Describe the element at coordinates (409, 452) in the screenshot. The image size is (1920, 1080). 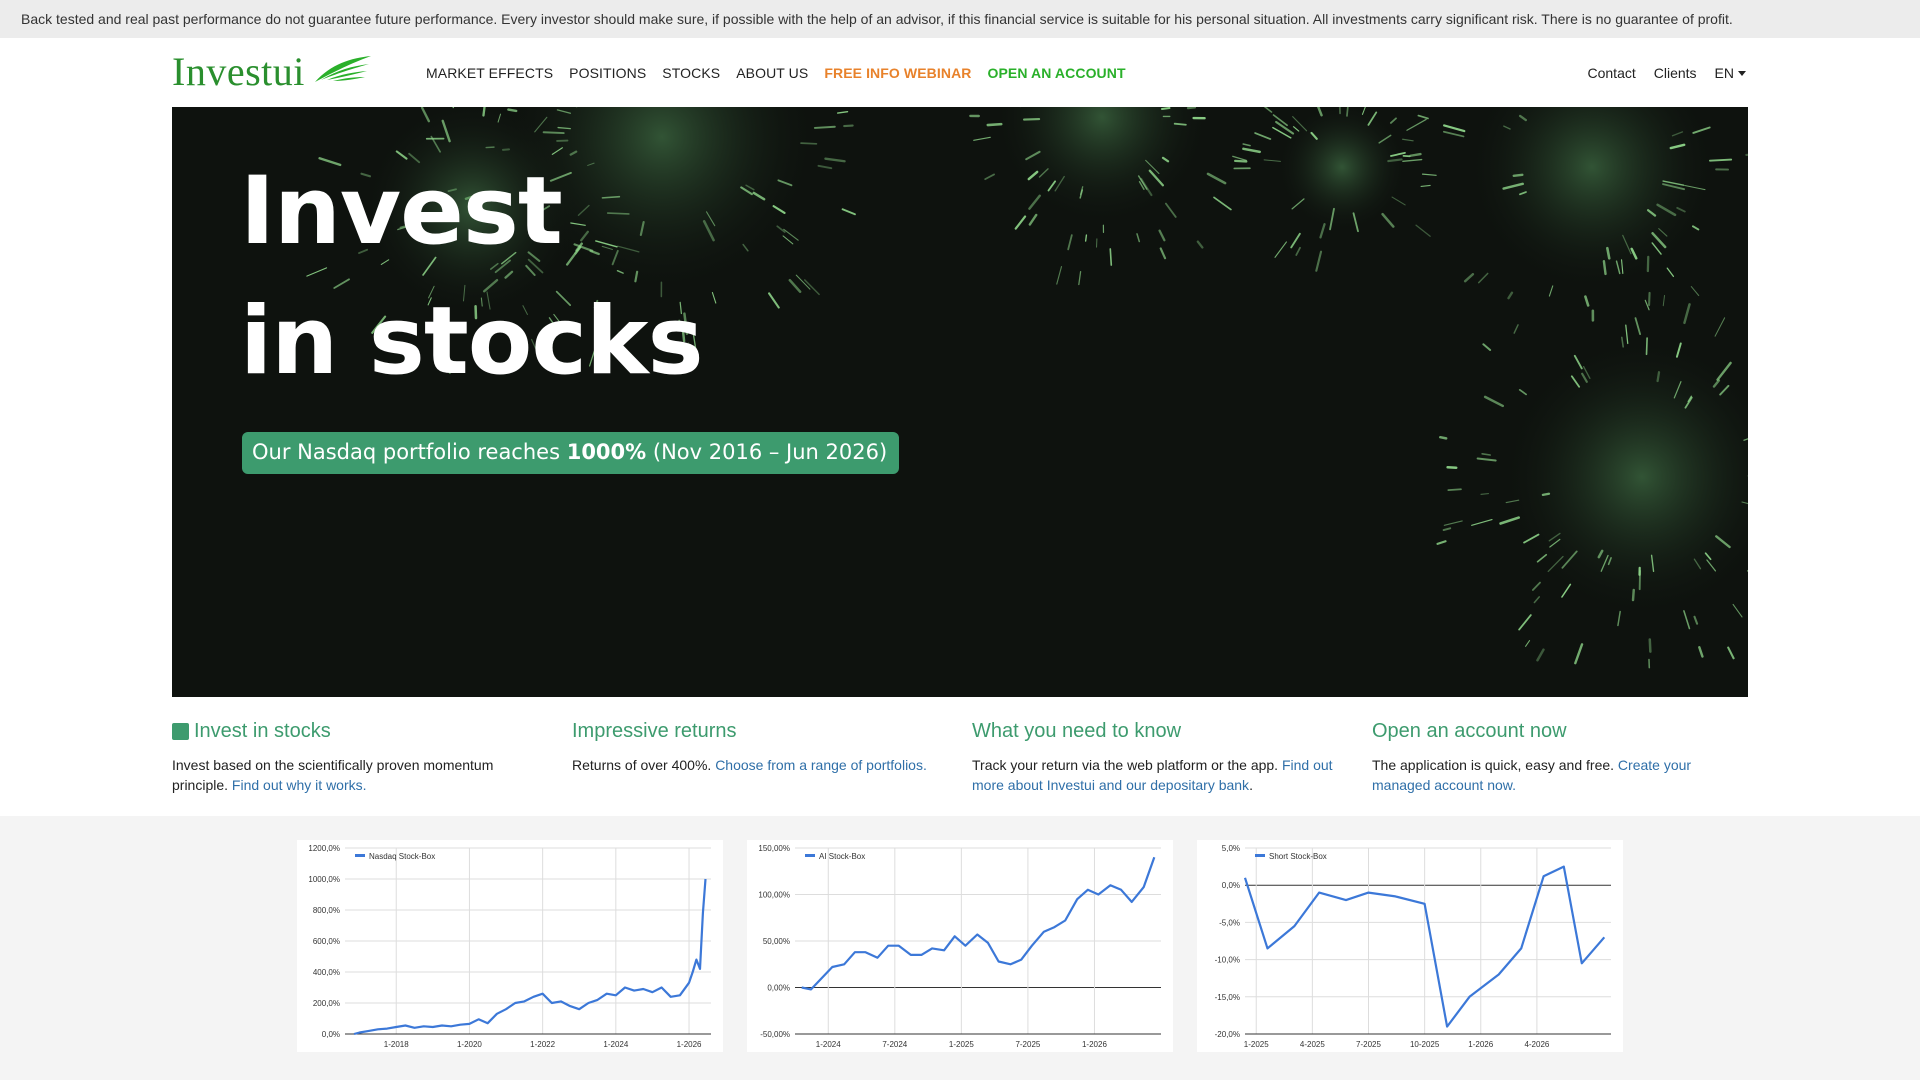
I see `badge-prefix: Our Nasdaq portfolio reaches` at that location.